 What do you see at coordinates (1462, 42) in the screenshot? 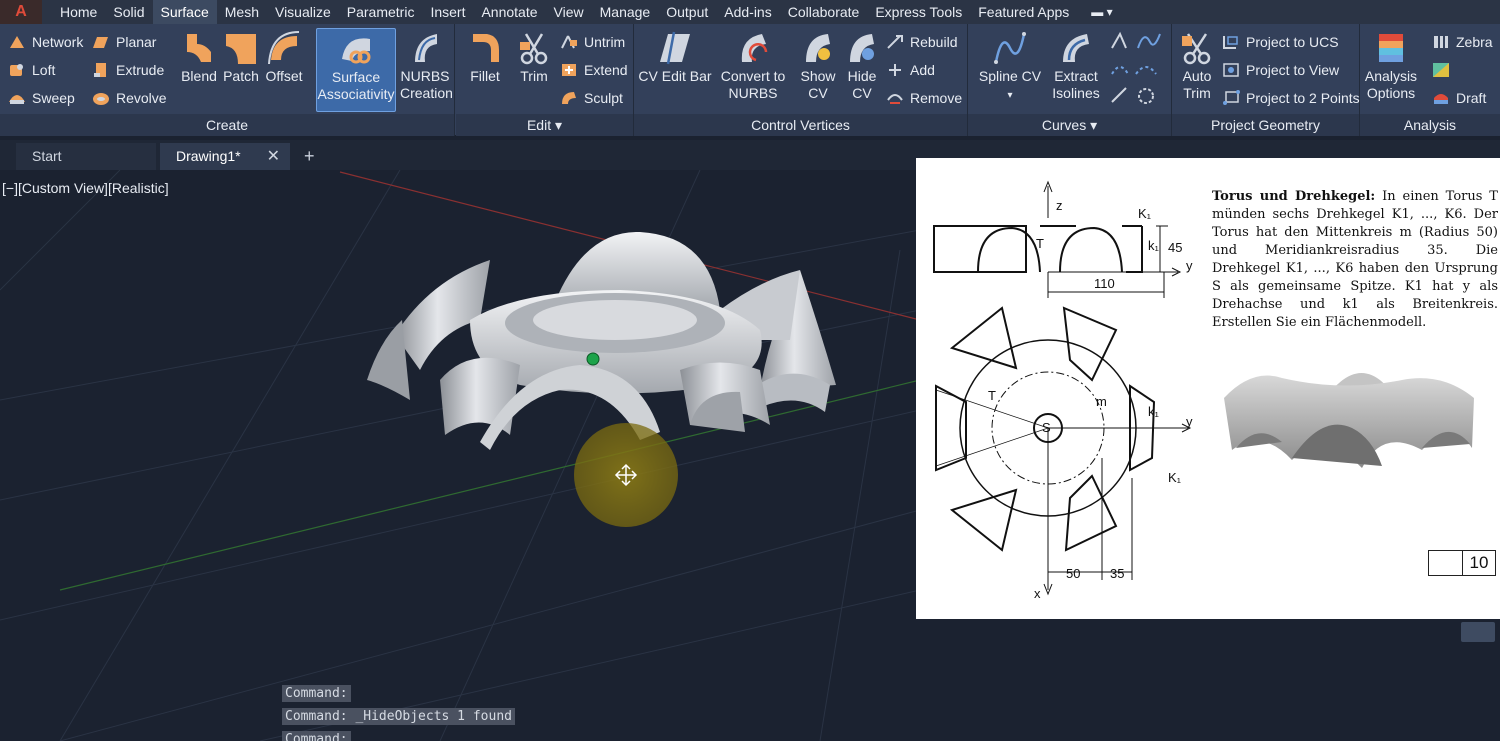
I see `zebra-button: Zebra` at bounding box center [1462, 42].